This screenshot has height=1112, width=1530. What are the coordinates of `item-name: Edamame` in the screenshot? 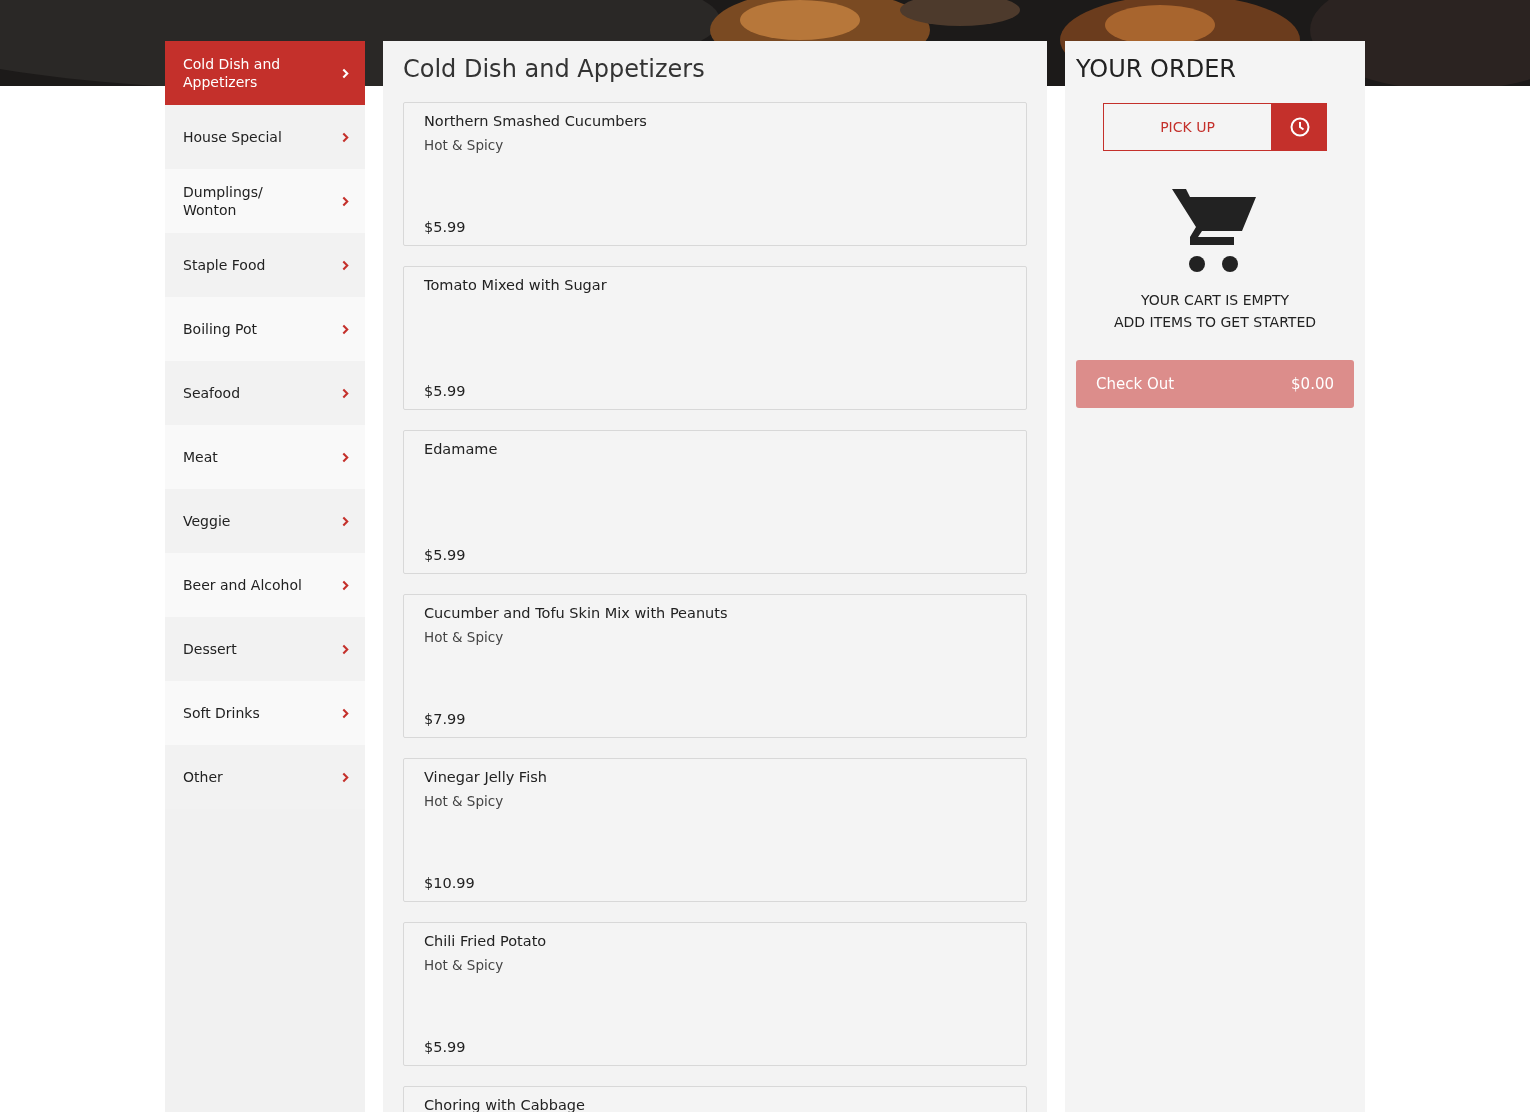 It's located at (461, 449).